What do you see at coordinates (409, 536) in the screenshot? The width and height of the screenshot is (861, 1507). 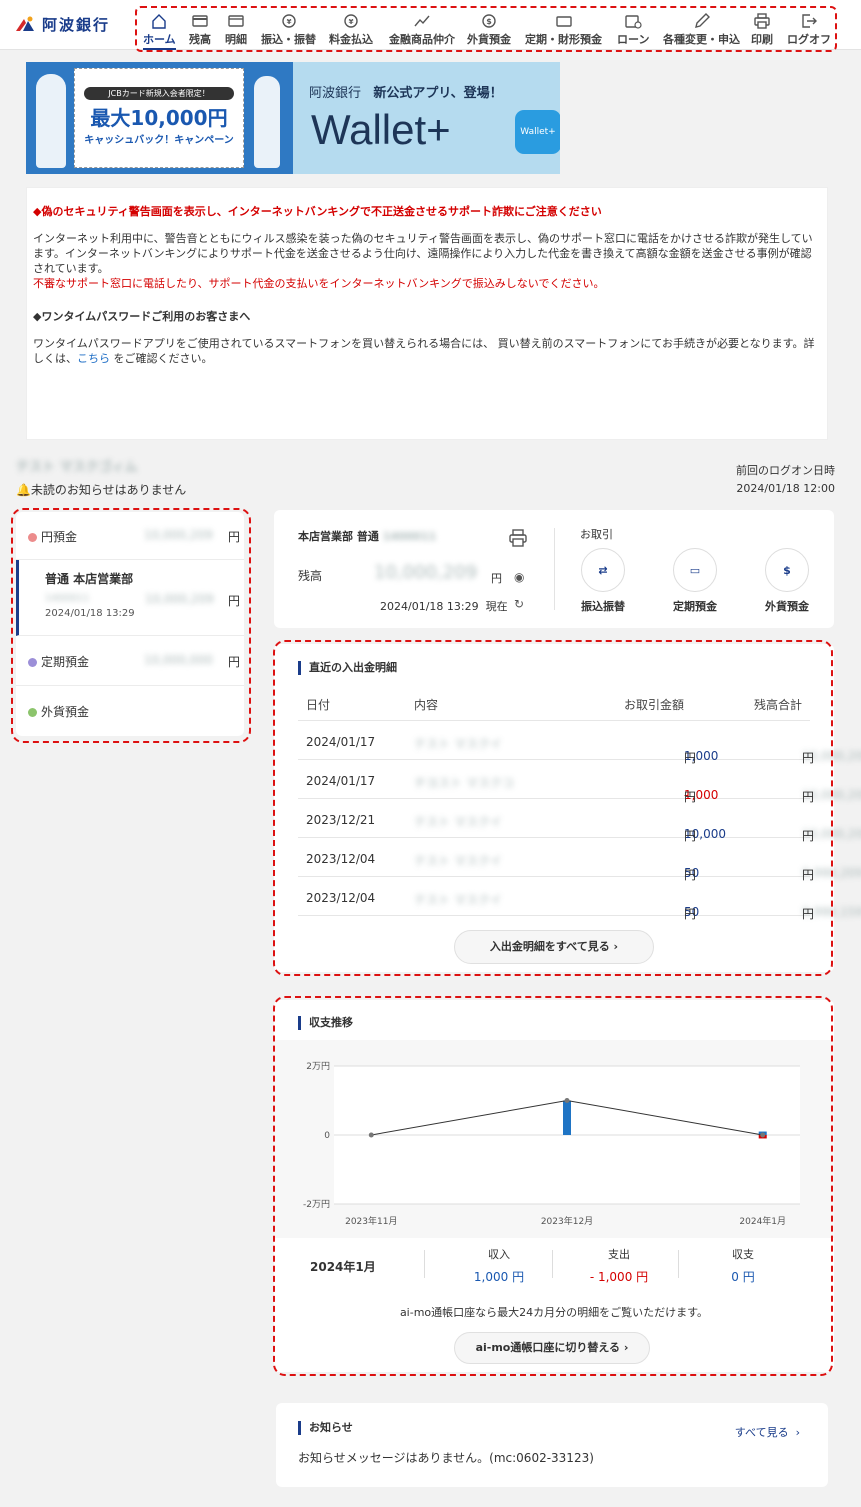 I see `summary-account-number: 1400011` at bounding box center [409, 536].